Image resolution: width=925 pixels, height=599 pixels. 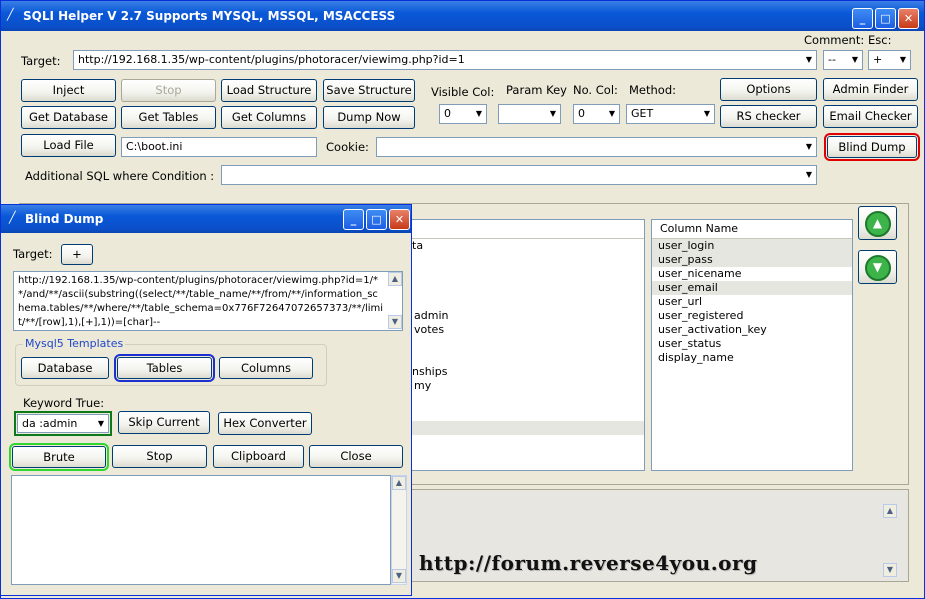 What do you see at coordinates (752, 229) in the screenshot?
I see `columns-header: Column Name` at bounding box center [752, 229].